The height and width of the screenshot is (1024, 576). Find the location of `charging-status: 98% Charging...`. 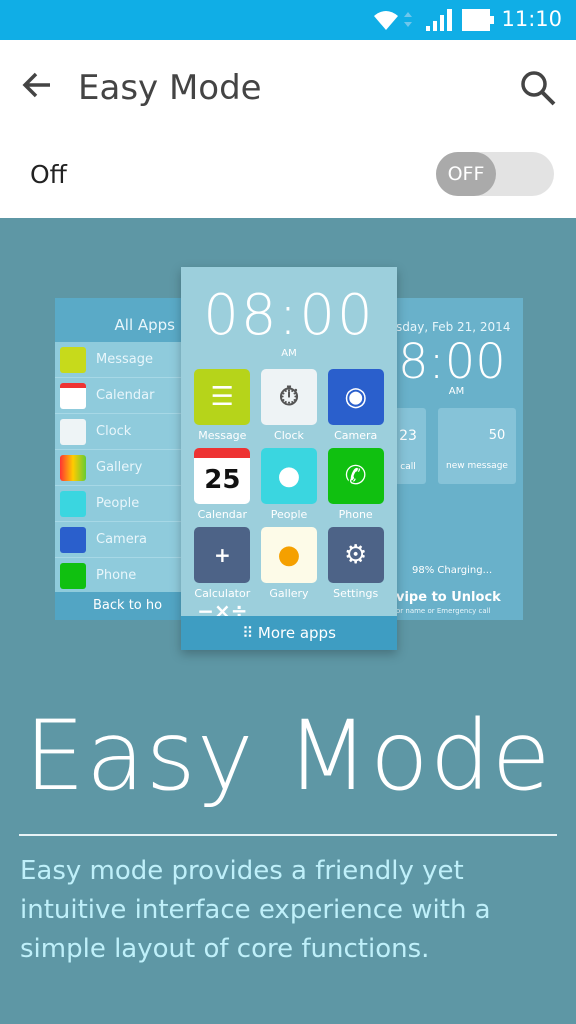

charging-status: 98% Charging... is located at coordinates (452, 570).